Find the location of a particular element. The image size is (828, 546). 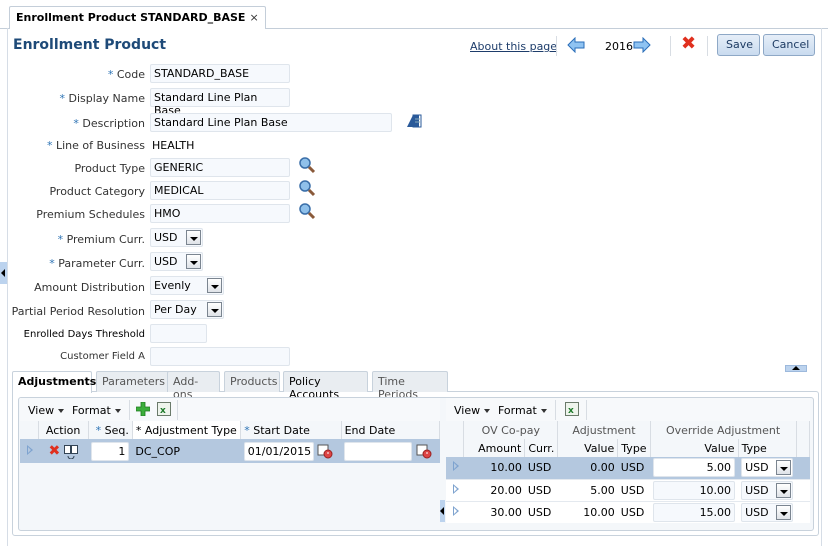

partial-period-resolution-select: Per Day is located at coordinates (187, 309).